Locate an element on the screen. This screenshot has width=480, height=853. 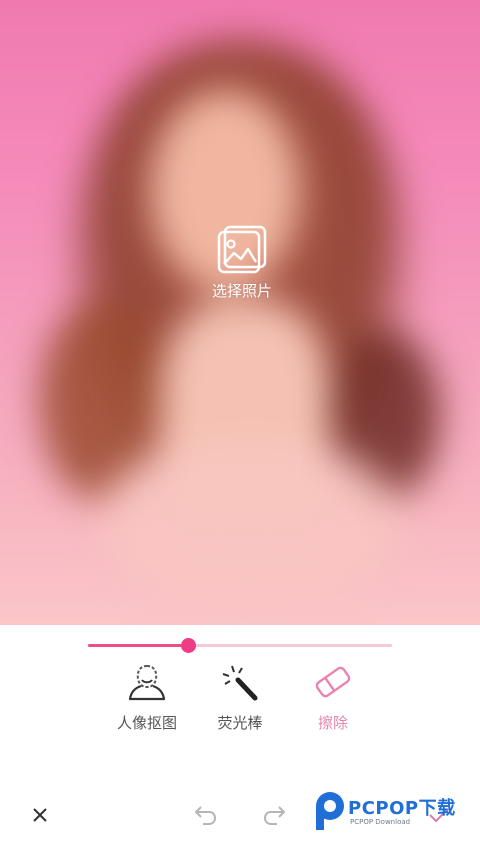
tool-label-eraser: 擦除 is located at coordinates (332, 723).